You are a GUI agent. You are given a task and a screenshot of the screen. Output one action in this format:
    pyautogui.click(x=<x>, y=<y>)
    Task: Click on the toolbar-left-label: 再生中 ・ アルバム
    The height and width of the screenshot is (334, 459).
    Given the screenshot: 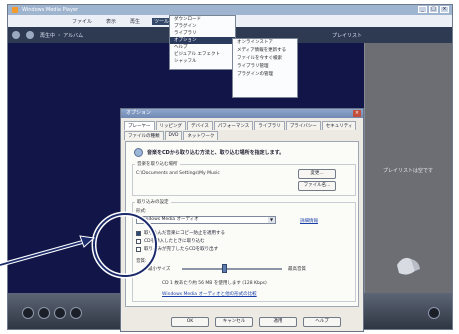 What is the action you would take?
    pyautogui.click(x=61, y=35)
    